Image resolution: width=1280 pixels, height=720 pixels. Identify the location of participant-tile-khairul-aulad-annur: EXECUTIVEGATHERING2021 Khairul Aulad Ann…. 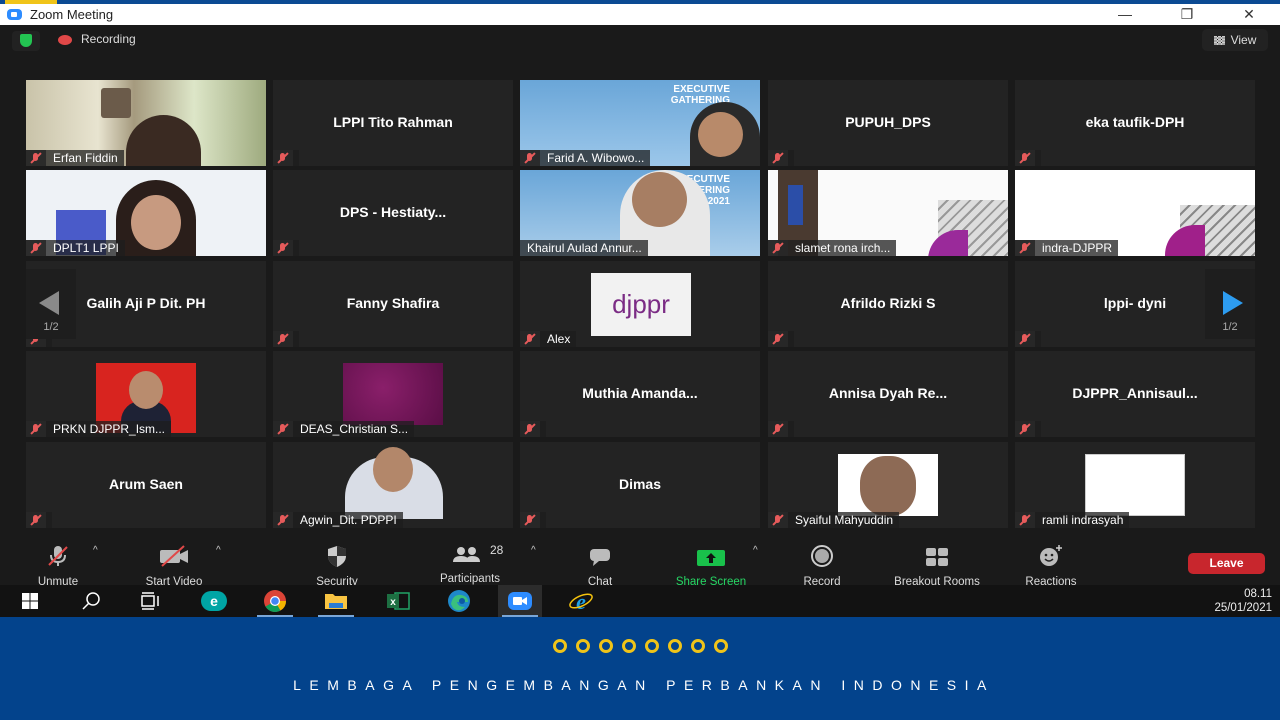
(640, 213).